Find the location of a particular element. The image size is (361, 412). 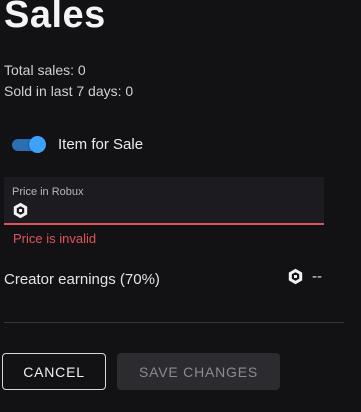

creator-earnings-label: Creator earnings (70%) is located at coordinates (82, 279).